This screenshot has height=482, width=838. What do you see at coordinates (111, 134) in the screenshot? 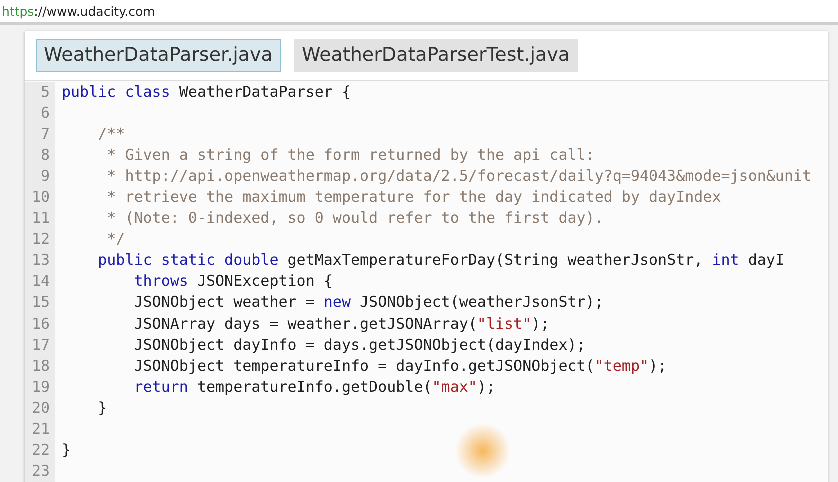
I see `code-line: /**` at bounding box center [111, 134].